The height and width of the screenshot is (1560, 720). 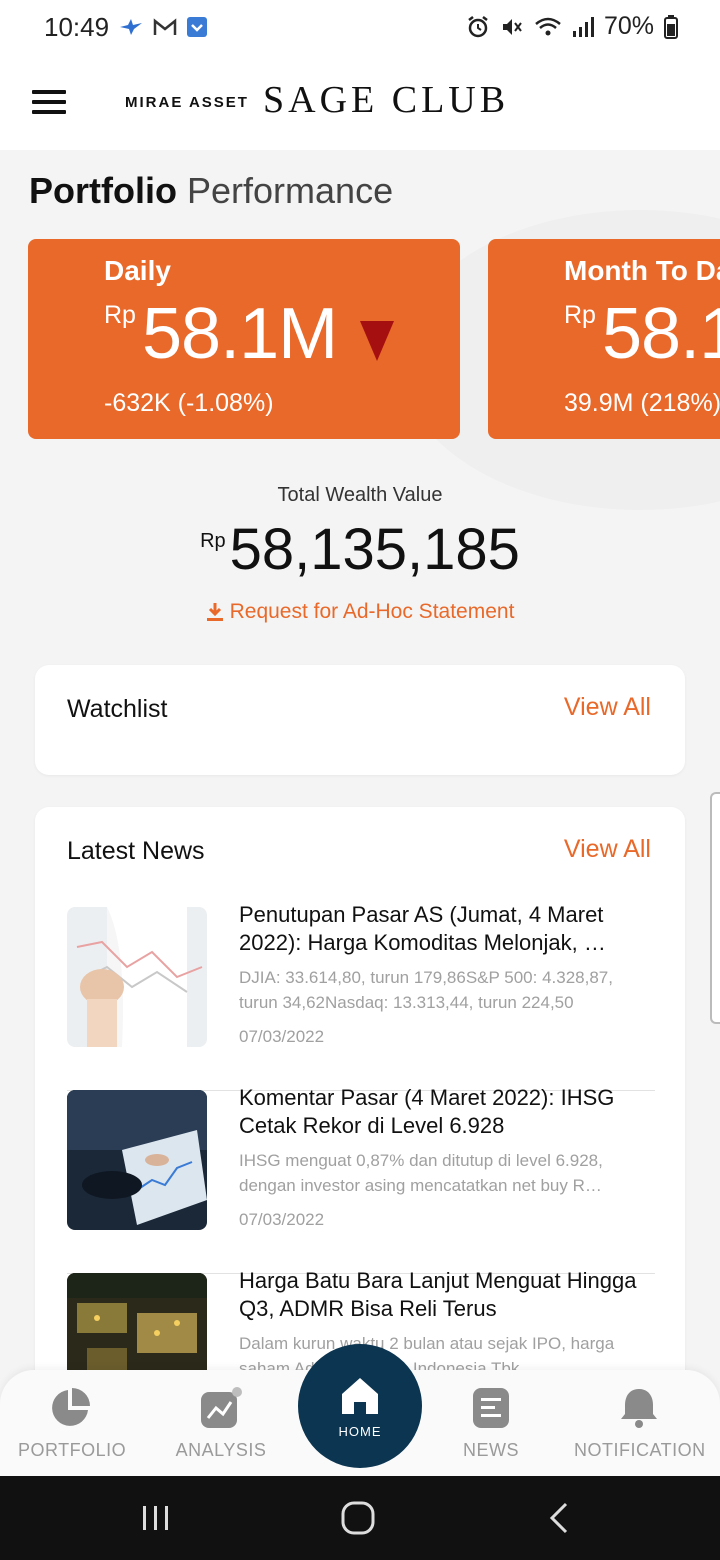 I want to click on card-label: Month To Date, so click(x=642, y=270).